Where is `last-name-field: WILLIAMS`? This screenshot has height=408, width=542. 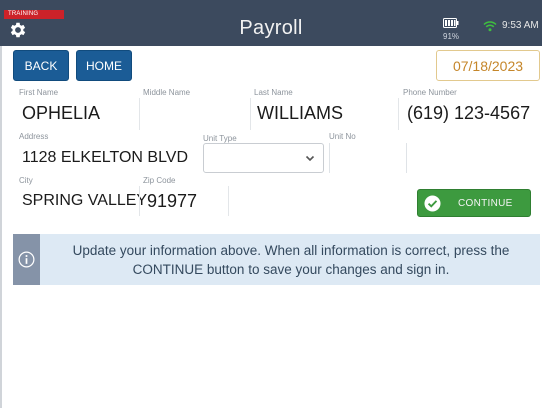
last-name-field: WILLIAMS is located at coordinates (300, 113).